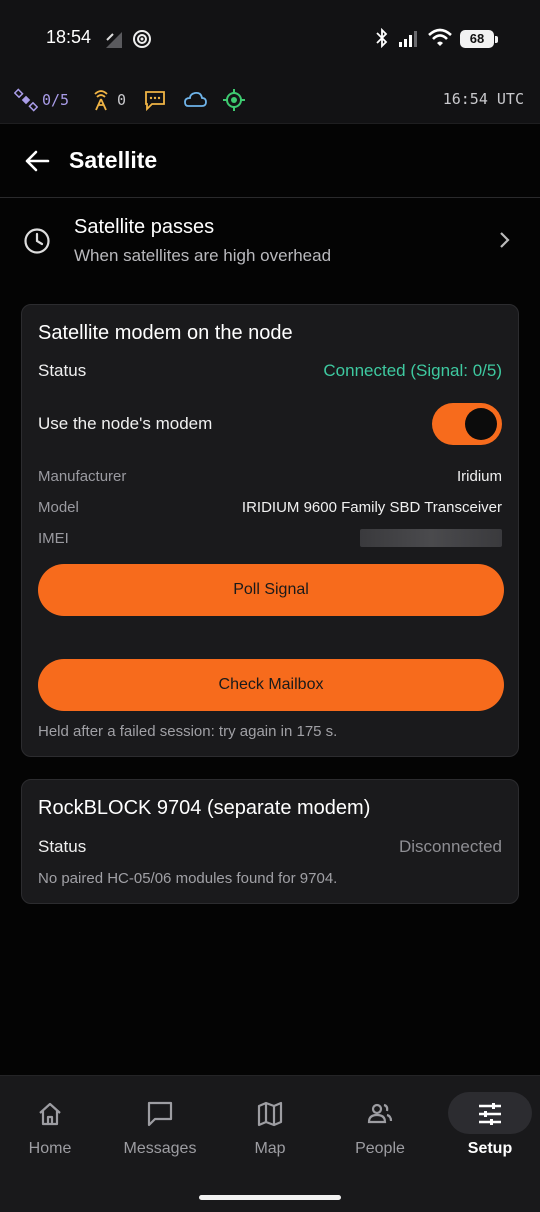 The image size is (540, 1212). Describe the element at coordinates (271, 685) in the screenshot. I see `check-mailbox-button: Check Mailbox` at that location.